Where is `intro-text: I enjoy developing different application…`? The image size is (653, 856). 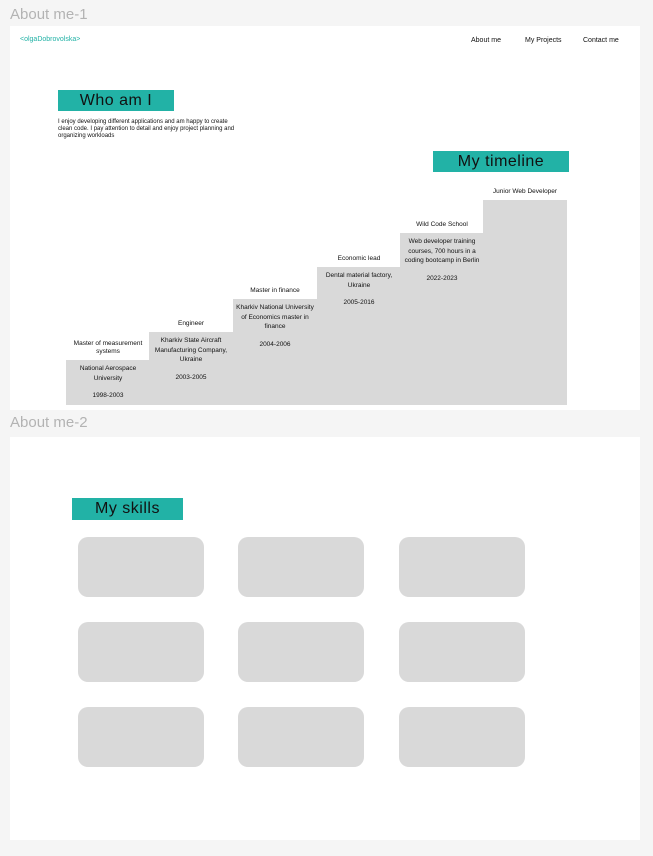
intro-text: I enjoy developing different application… is located at coordinates (146, 129).